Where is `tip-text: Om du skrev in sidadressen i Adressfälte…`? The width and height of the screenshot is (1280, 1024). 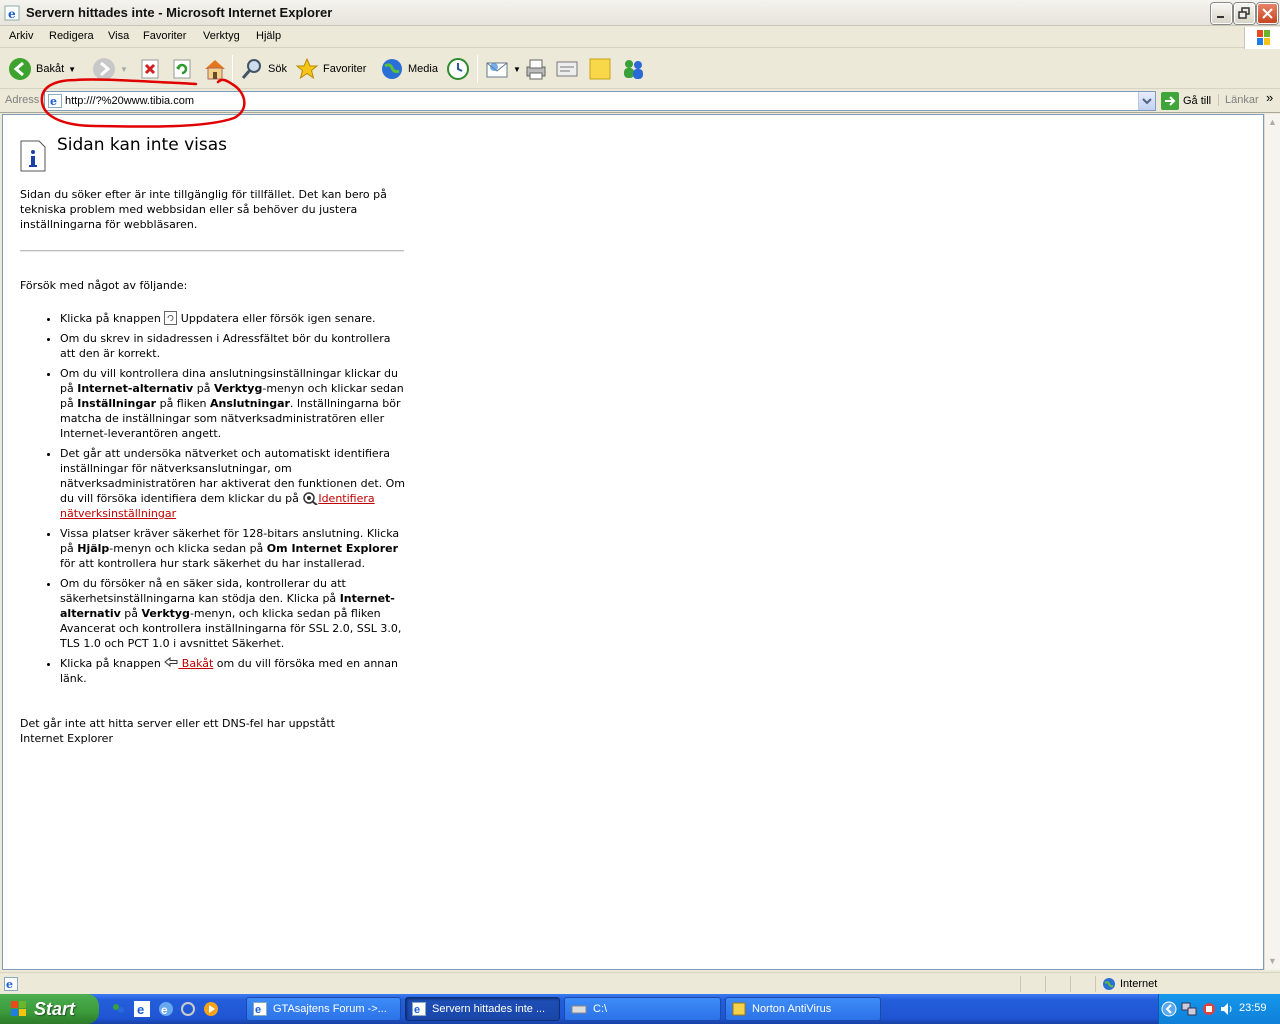
tip-text: Om du skrev in sidadressen i Adressfälte… is located at coordinates (225, 346).